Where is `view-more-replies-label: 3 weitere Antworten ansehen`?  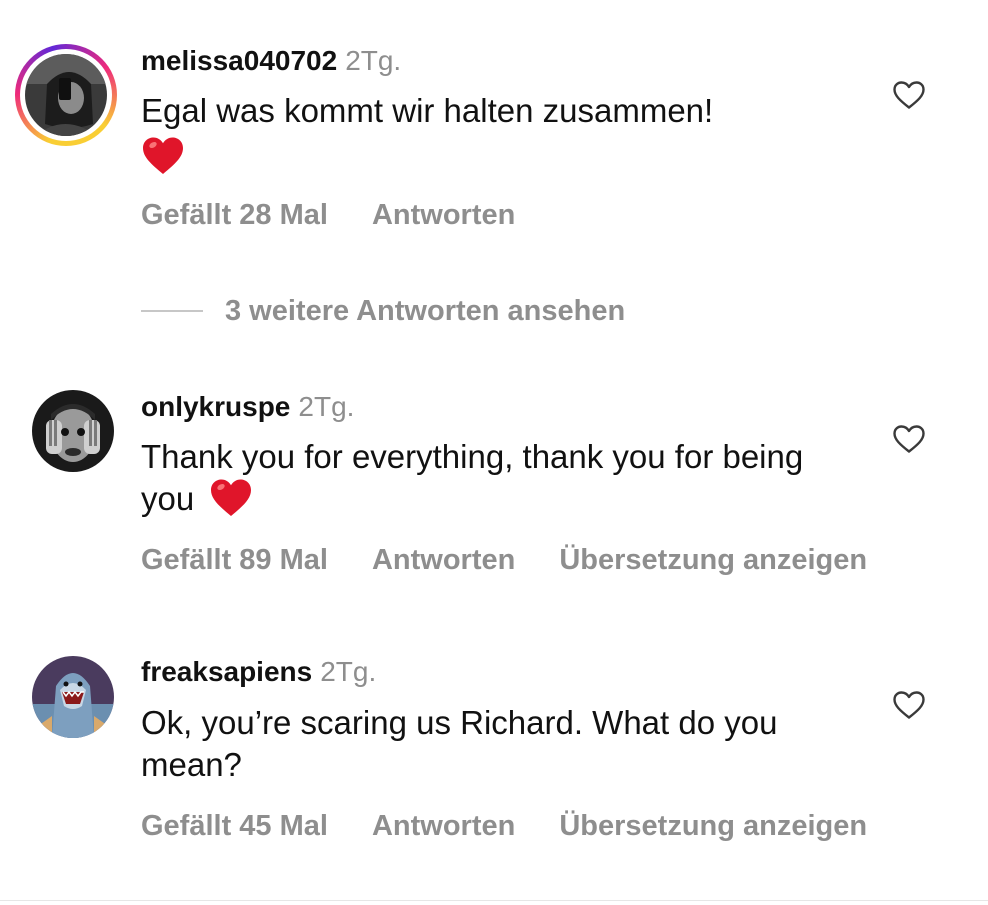 view-more-replies-label: 3 weitere Antworten ansehen is located at coordinates (425, 310).